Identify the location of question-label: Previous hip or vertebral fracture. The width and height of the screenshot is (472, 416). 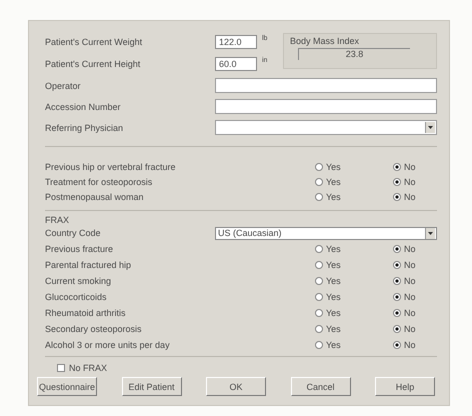
(111, 167).